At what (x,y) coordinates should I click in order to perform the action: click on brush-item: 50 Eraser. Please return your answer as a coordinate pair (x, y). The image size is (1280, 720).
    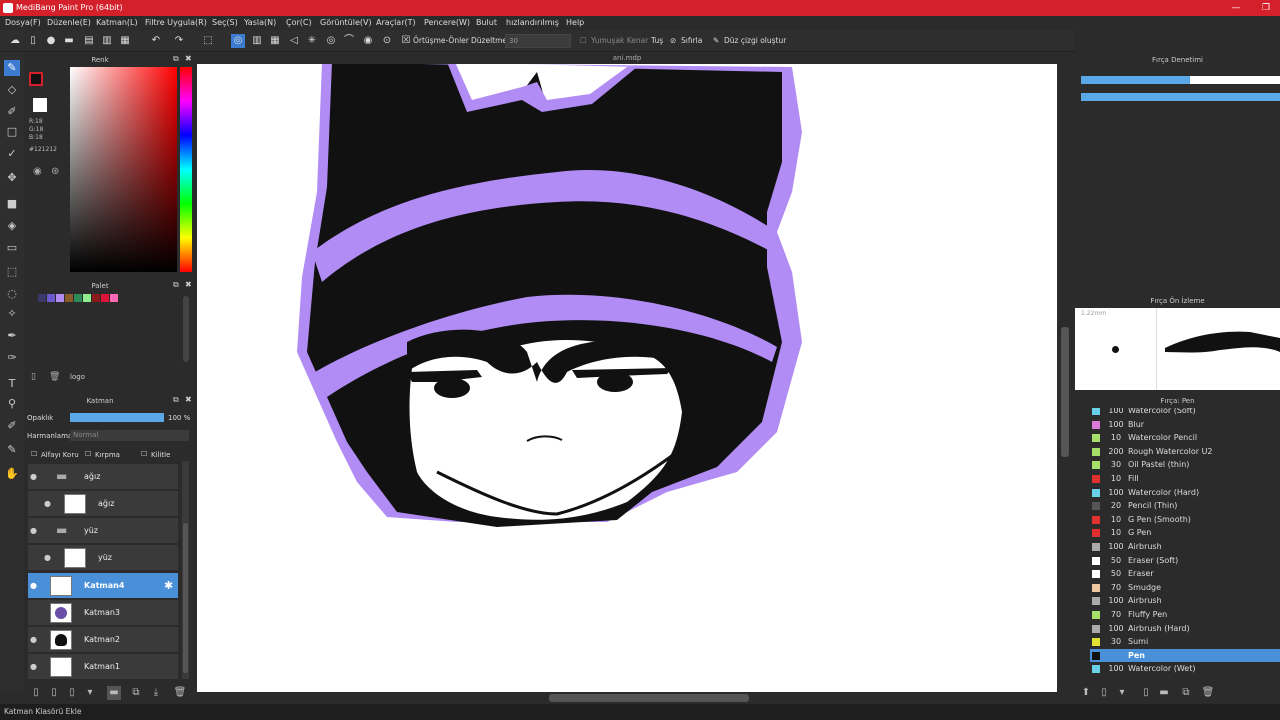
    Looking at the image, I should click on (1185, 574).